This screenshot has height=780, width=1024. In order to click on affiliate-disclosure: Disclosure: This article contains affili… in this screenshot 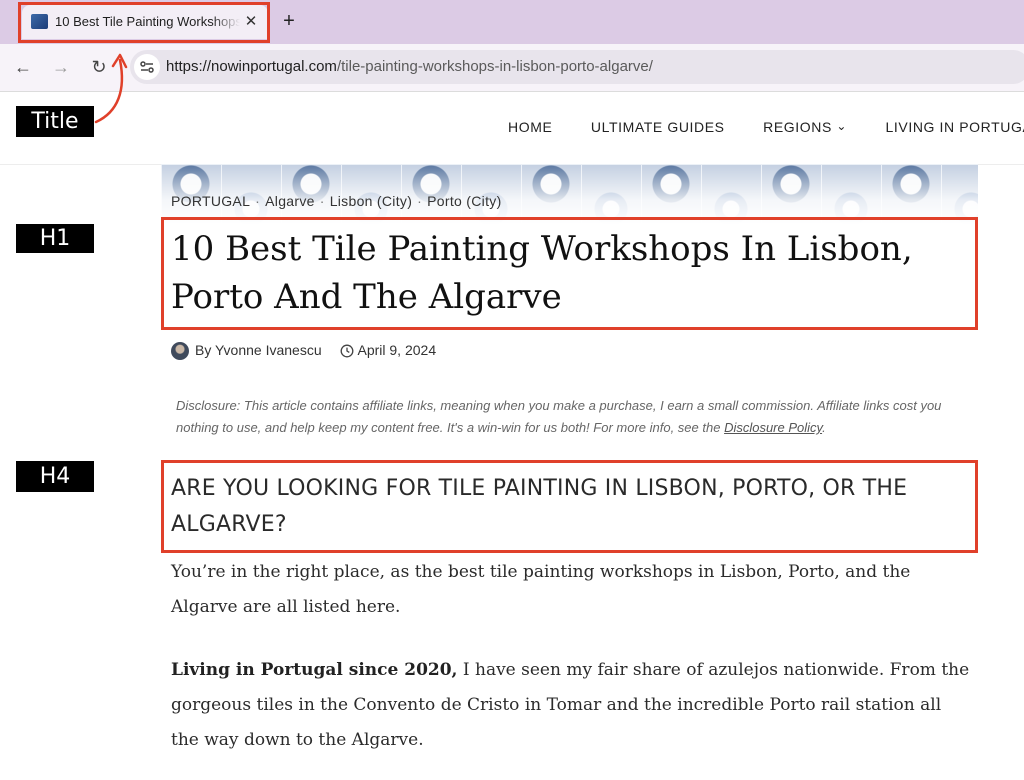, I will do `click(576, 417)`.